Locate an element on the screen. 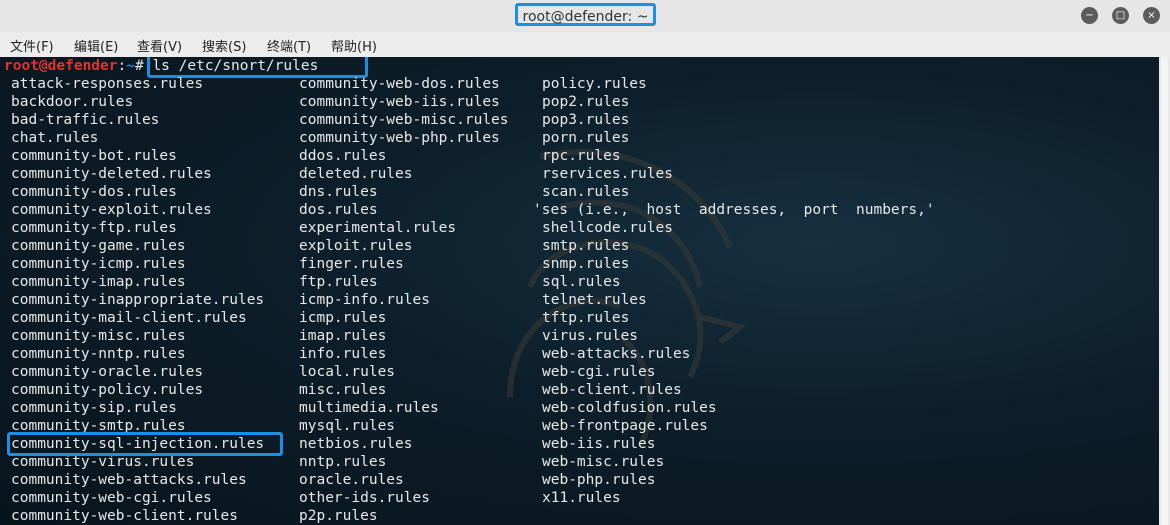 The height and width of the screenshot is (525, 1170). file-entry: sql.rules is located at coordinates (581, 282).